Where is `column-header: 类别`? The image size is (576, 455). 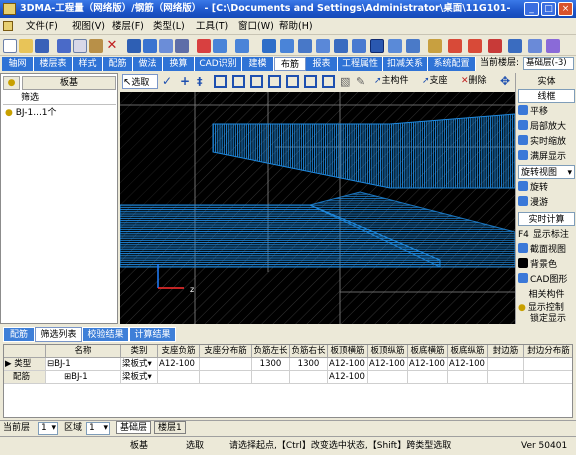
column-header: 类别 is located at coordinates (139, 351).